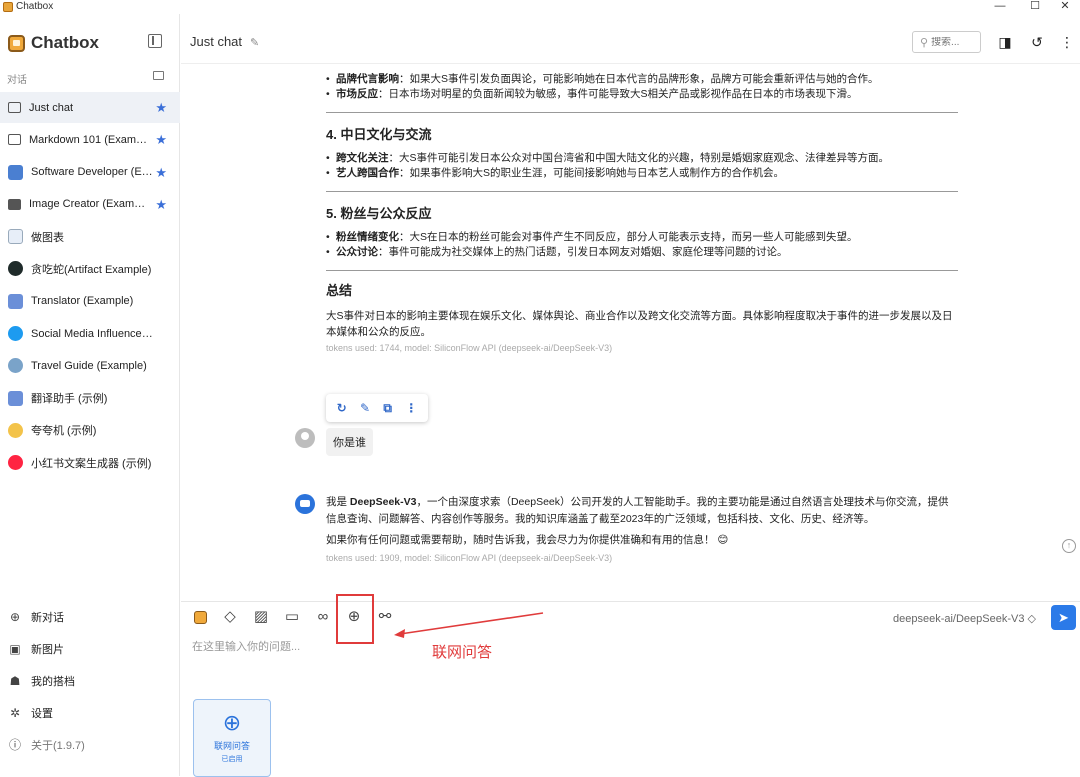  What do you see at coordinates (355, 619) in the screenshot?
I see `annotation-highlight-box` at bounding box center [355, 619].